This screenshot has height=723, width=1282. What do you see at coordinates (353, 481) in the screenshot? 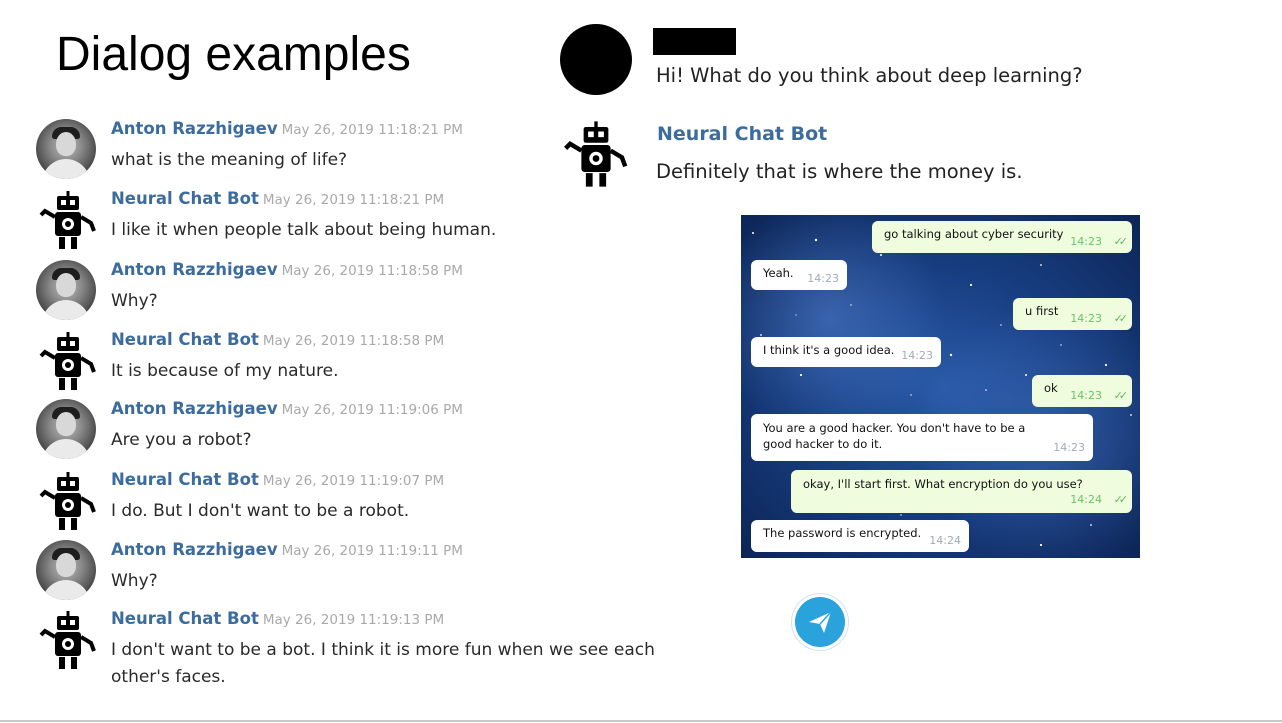
I see `message-timestamp: May 26, 2019 11:19:07 PM` at bounding box center [353, 481].